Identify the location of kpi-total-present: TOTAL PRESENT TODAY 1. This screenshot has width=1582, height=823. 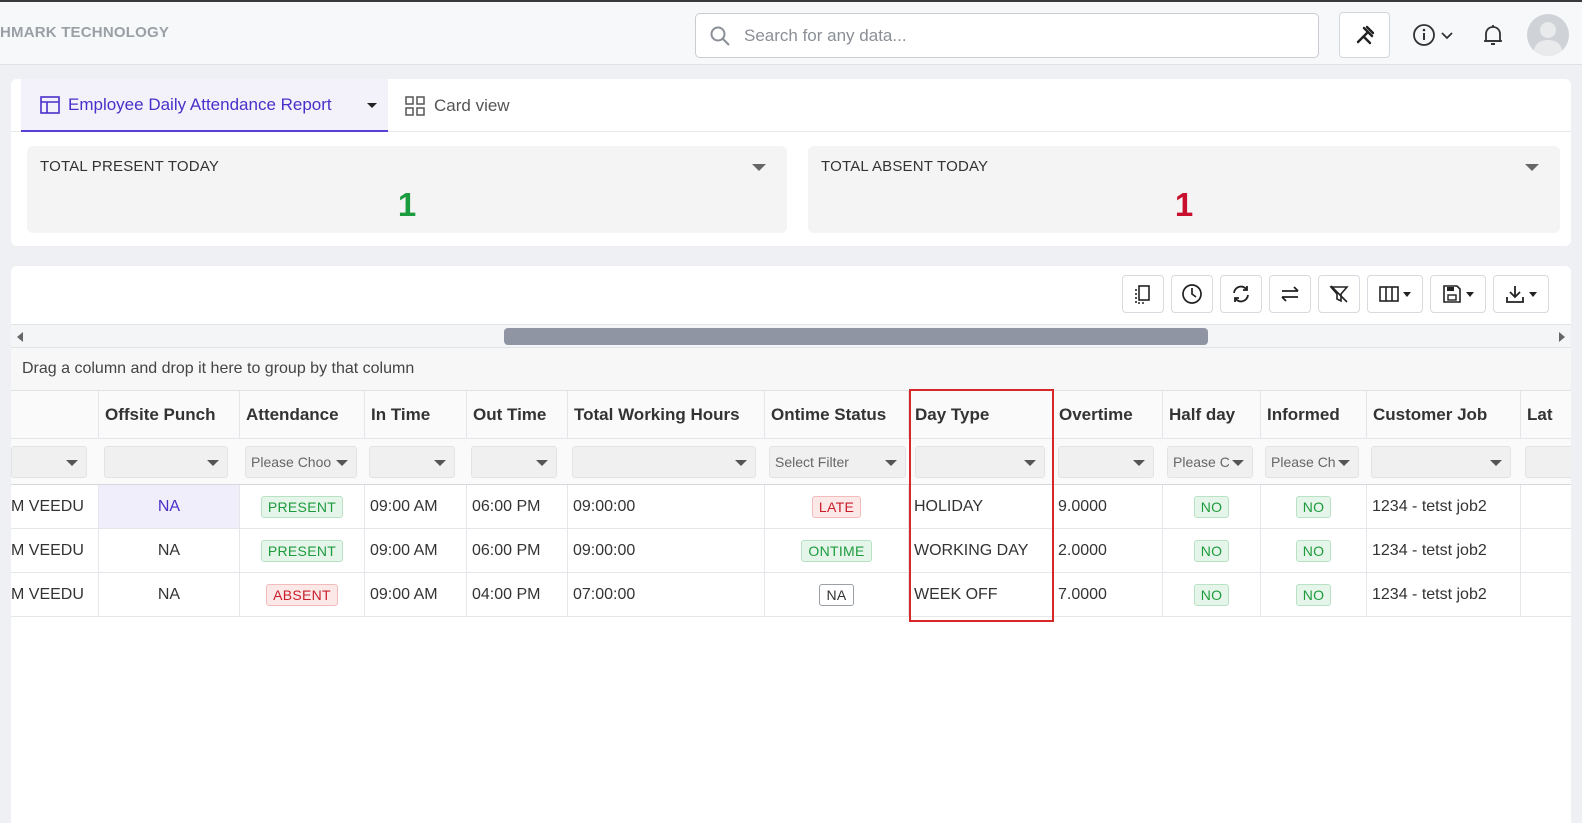
(407, 189).